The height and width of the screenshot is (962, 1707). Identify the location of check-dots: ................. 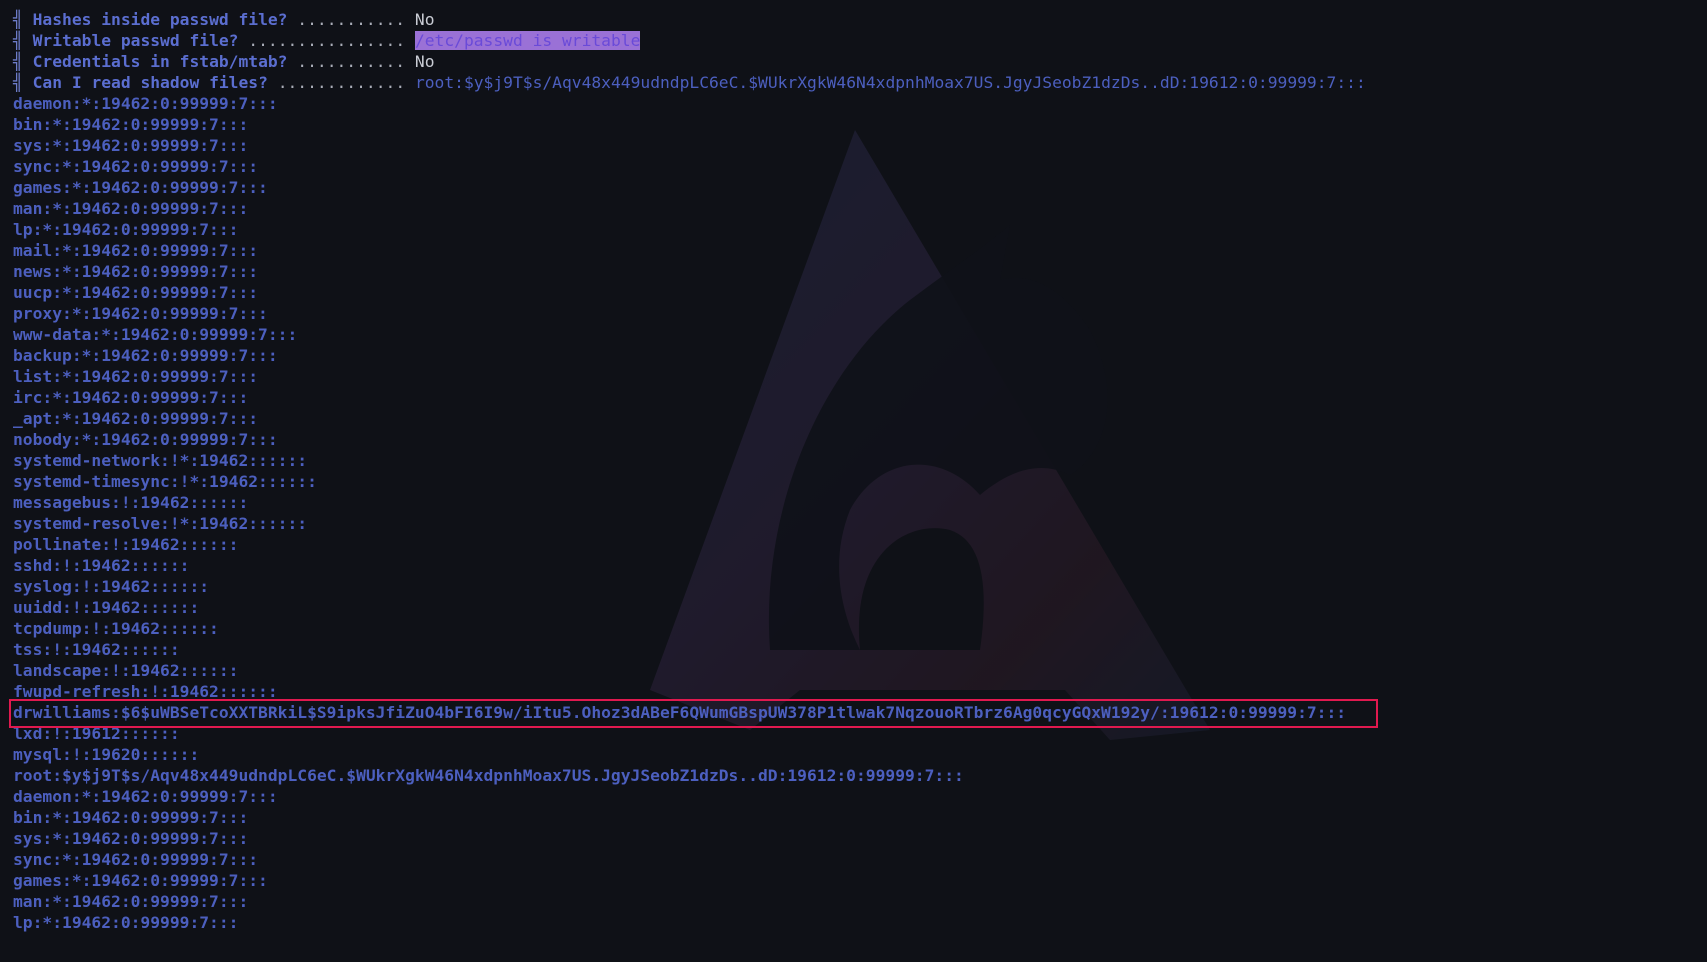
(326, 40).